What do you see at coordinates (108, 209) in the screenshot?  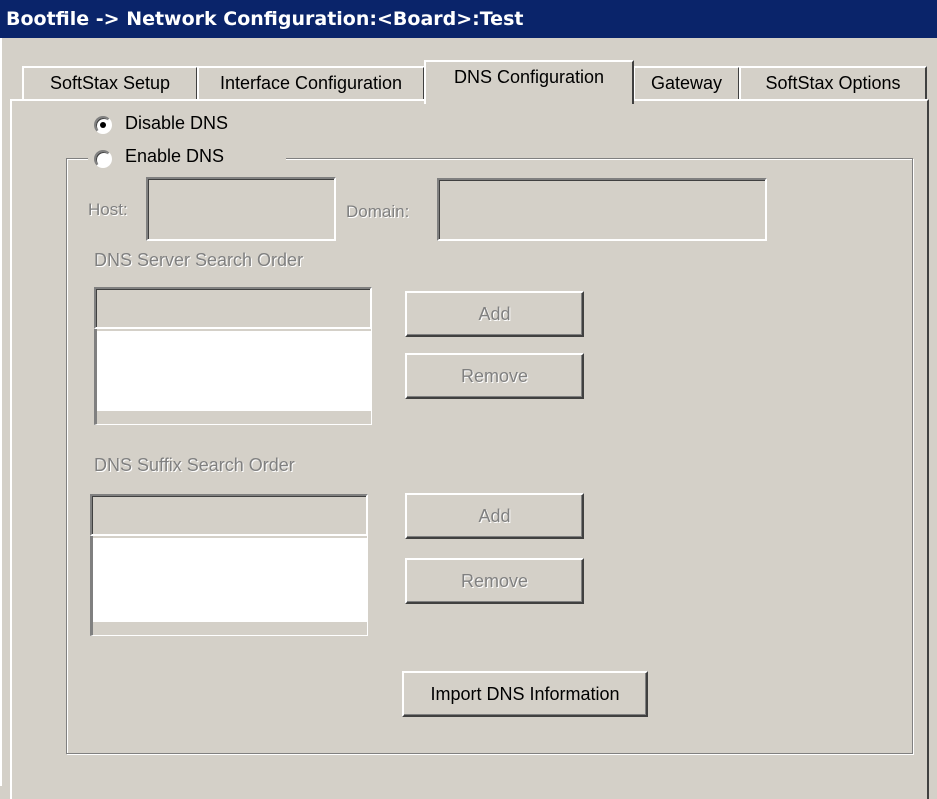 I see `host-label: Host:` at bounding box center [108, 209].